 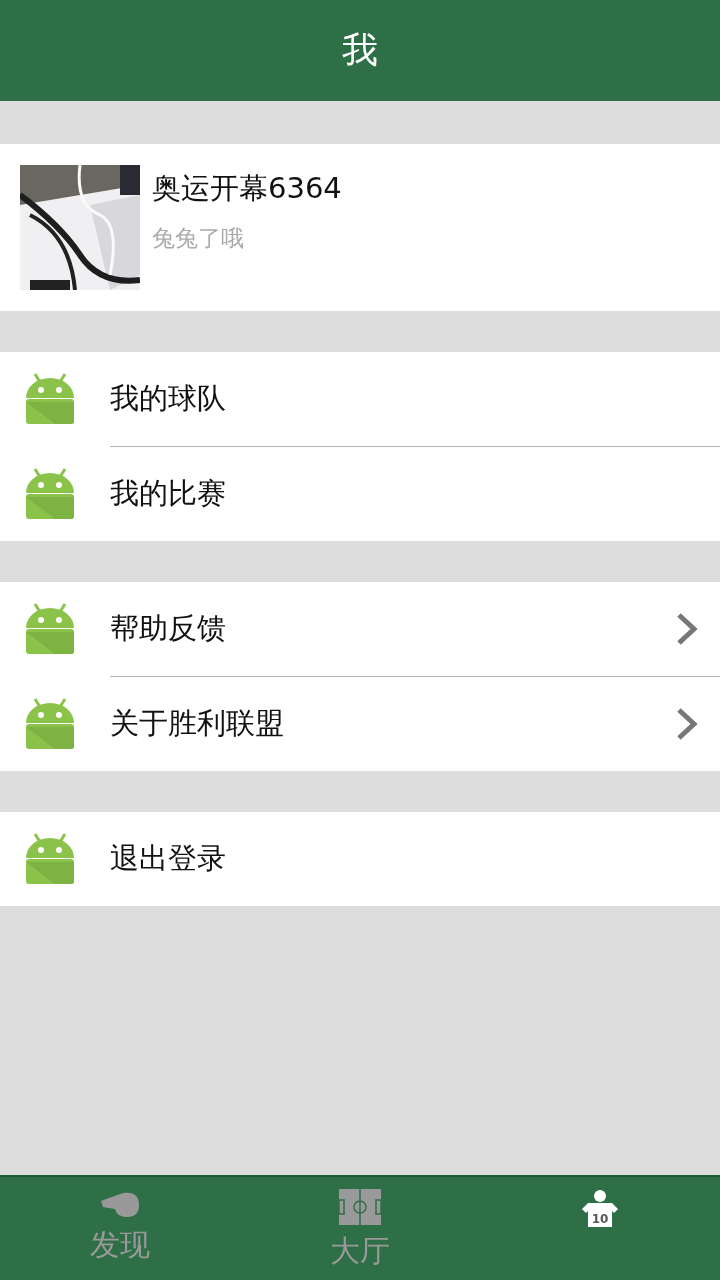 What do you see at coordinates (360, 629) in the screenshot?
I see `menu-item: 帮助反馈` at bounding box center [360, 629].